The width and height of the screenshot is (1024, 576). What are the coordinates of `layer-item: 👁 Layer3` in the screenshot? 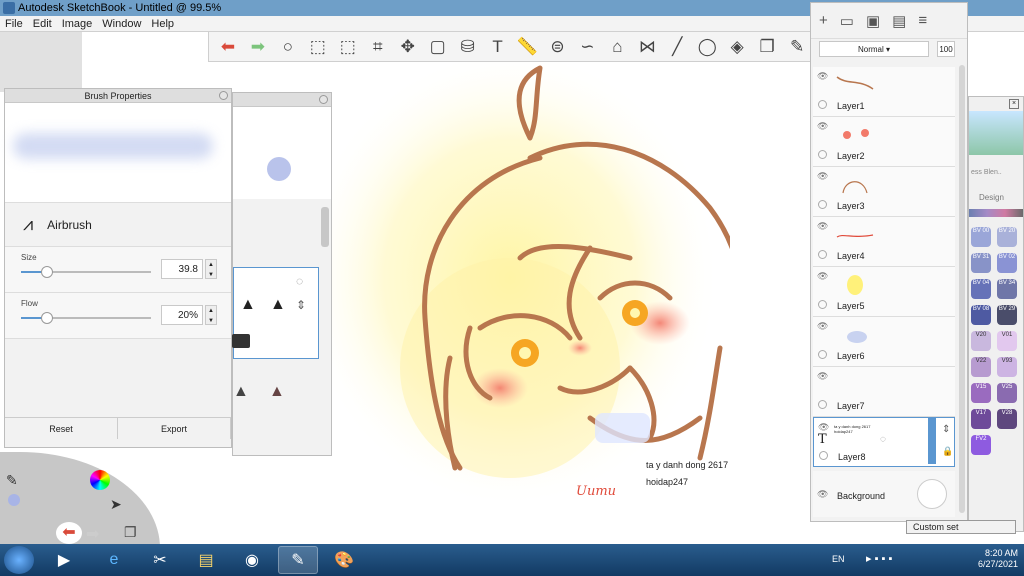 It's located at (884, 192).